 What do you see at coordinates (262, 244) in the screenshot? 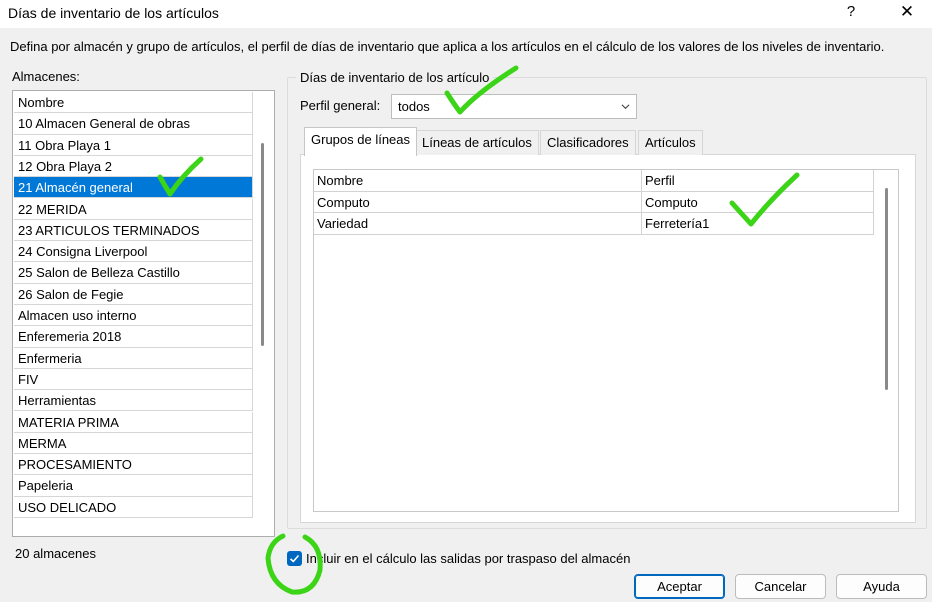
I see `warehouse-scrollbar` at bounding box center [262, 244].